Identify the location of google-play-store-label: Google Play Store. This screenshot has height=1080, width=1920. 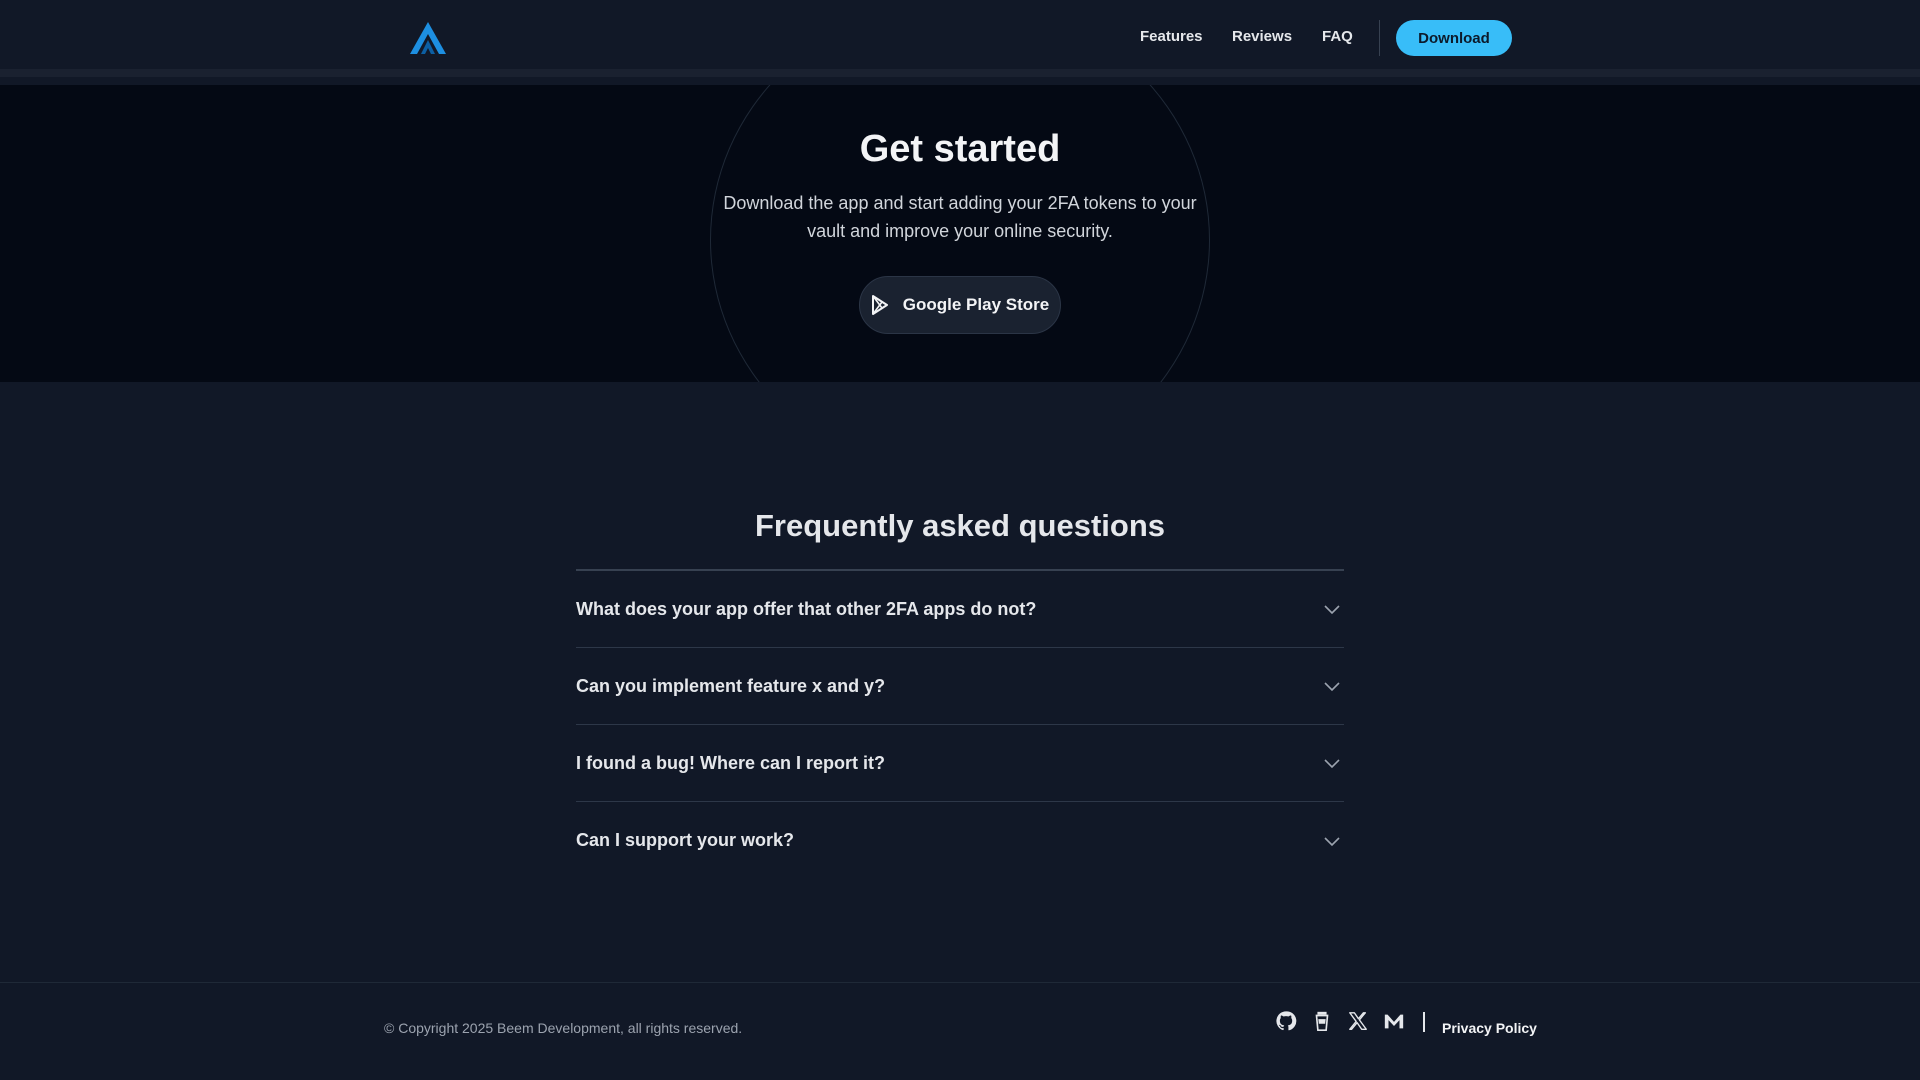
(976, 304).